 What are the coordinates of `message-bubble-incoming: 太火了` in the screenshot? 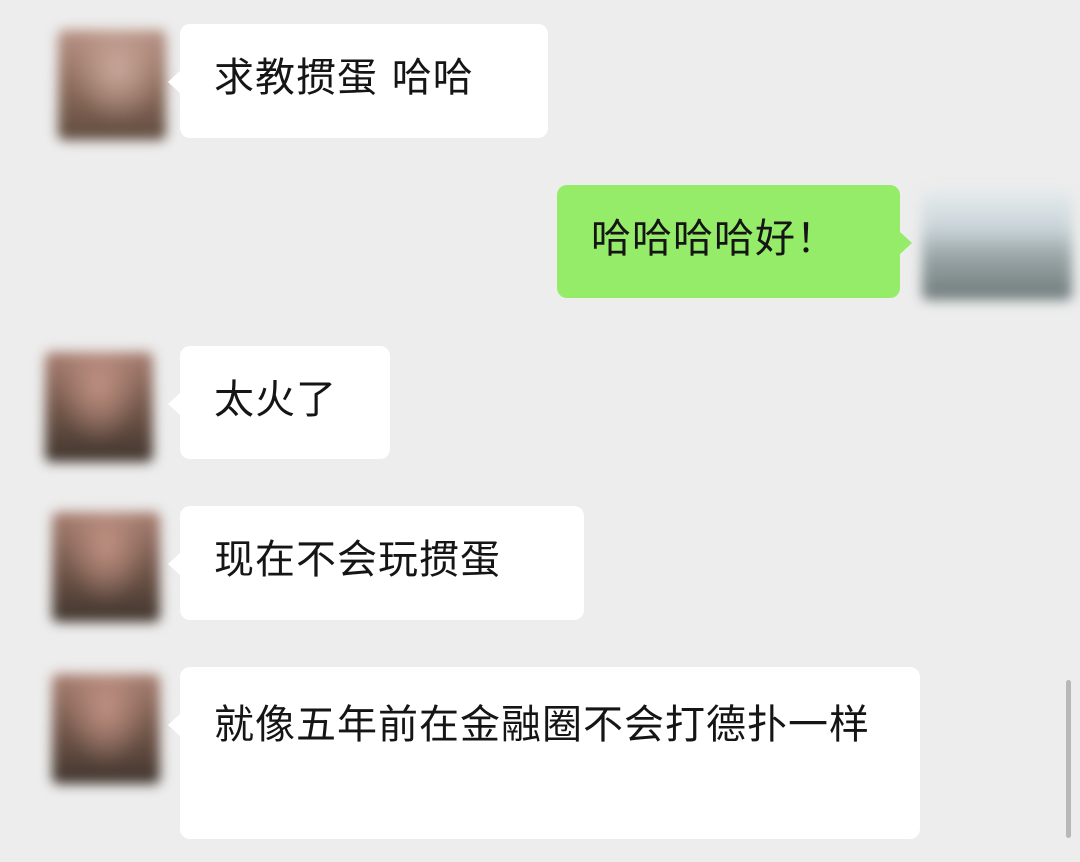 It's located at (279, 402).